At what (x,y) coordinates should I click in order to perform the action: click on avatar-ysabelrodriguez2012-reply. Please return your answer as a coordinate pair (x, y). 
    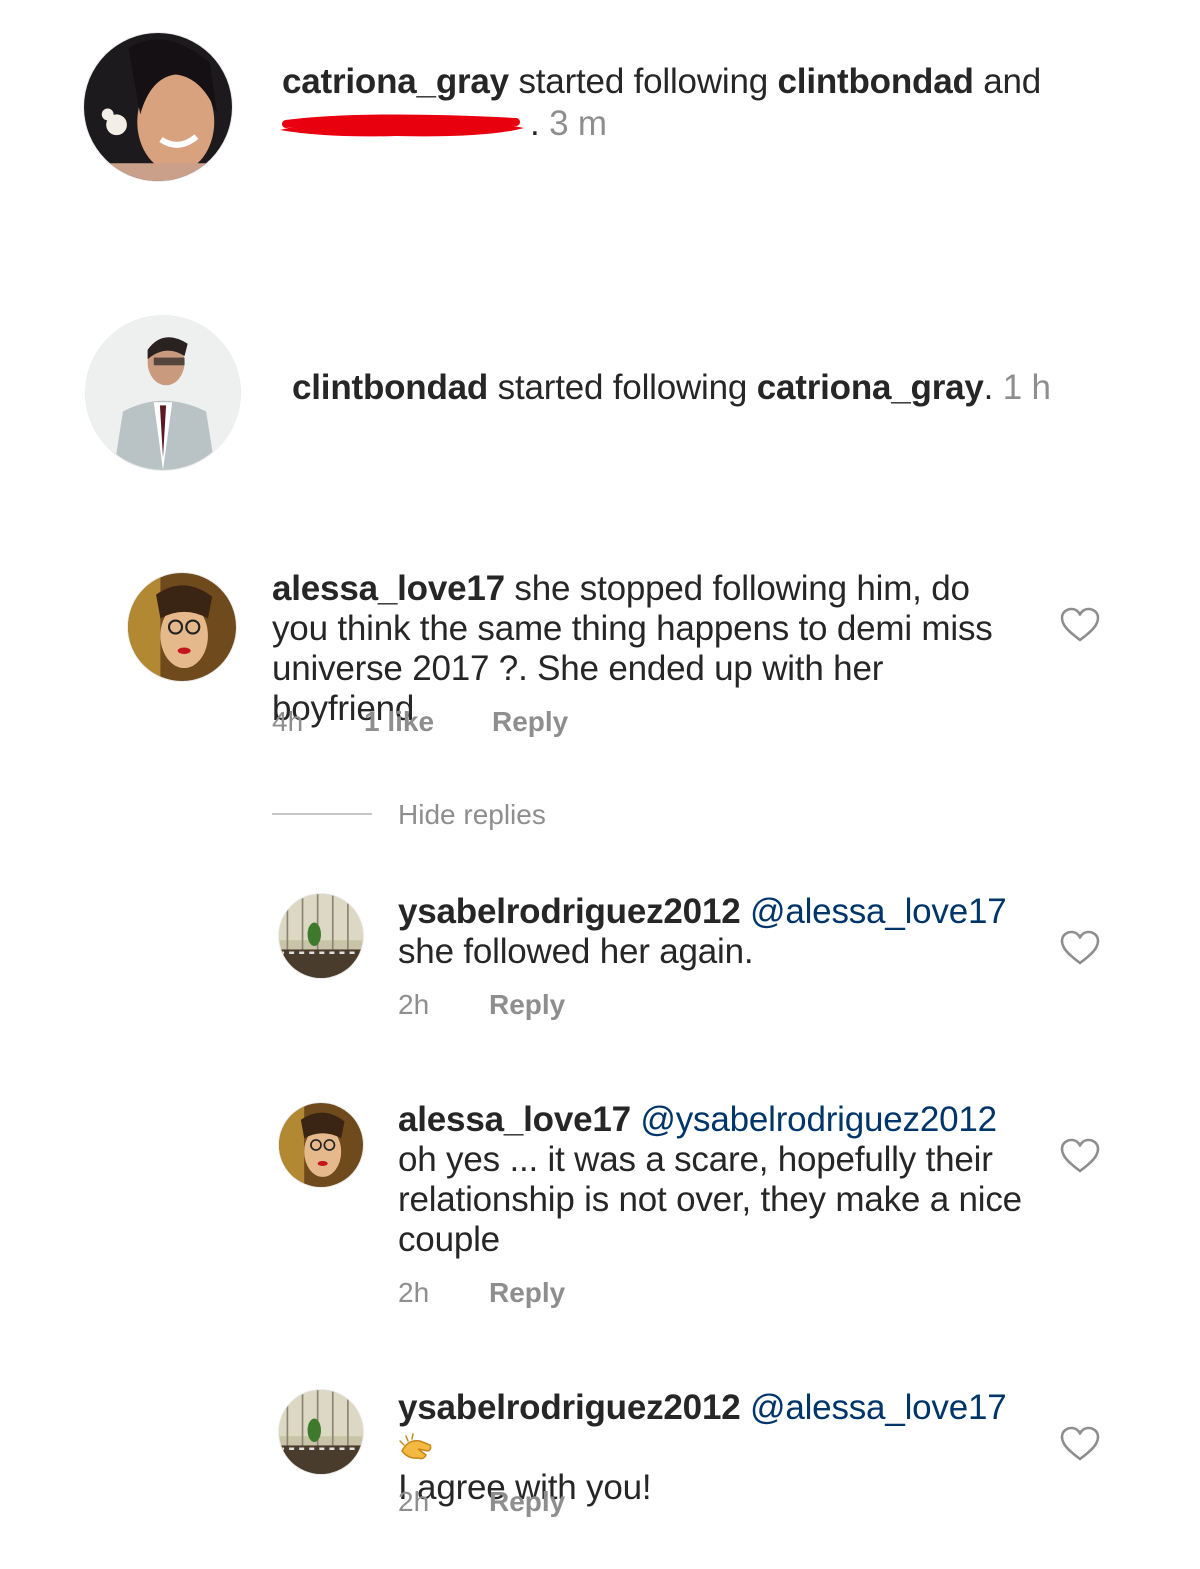
    Looking at the image, I should click on (321, 1432).